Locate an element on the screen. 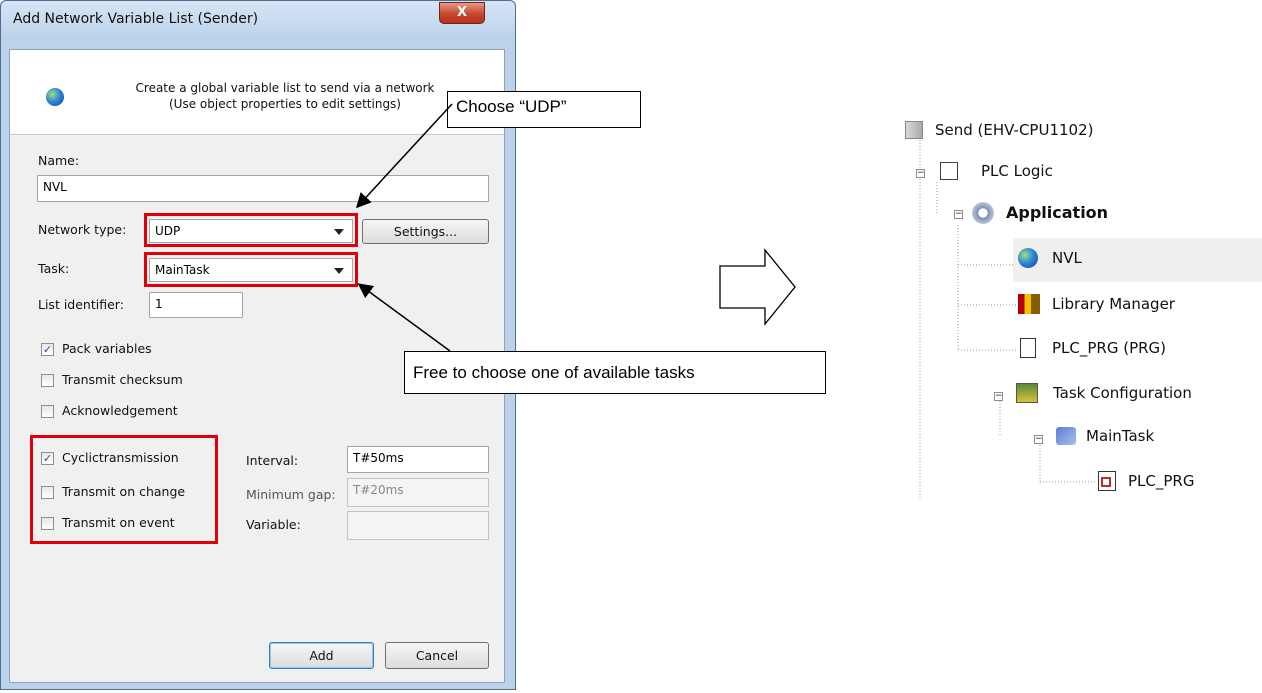 This screenshot has height=693, width=1262. network-globe-icon is located at coordinates (1028, 258).